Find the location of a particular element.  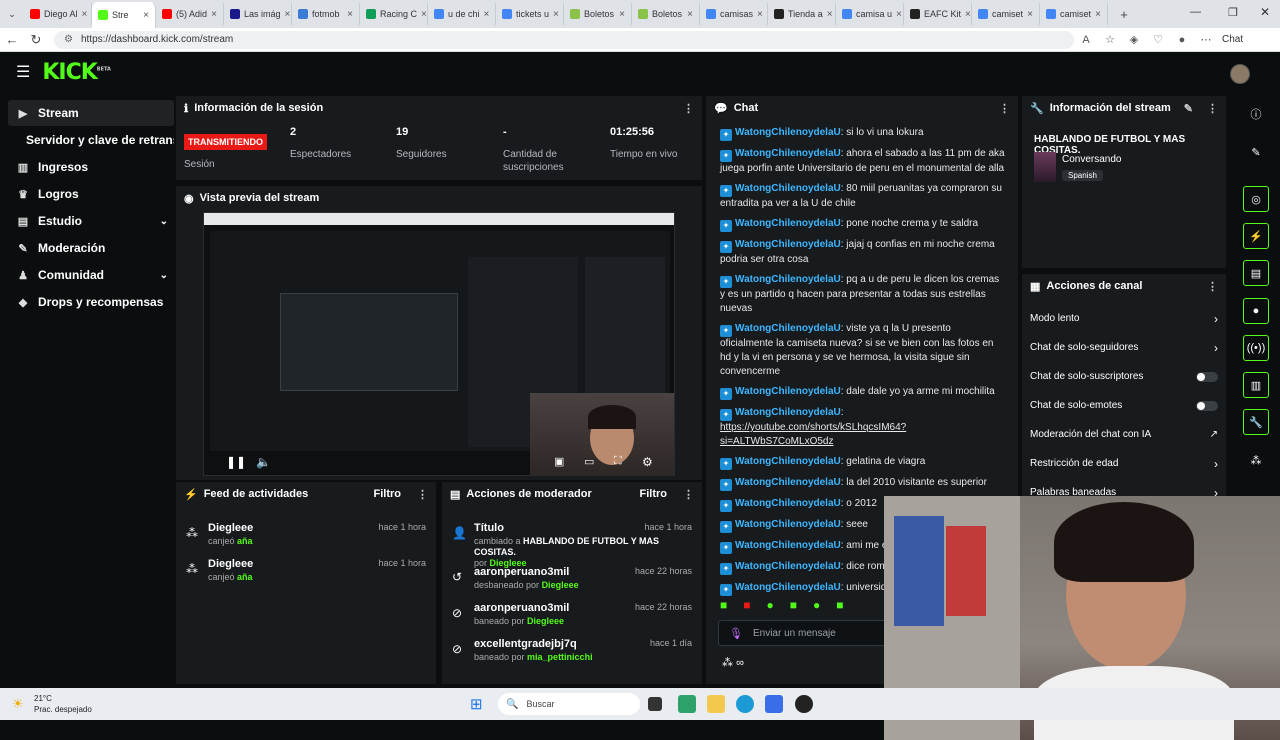

mod-target: Título is located at coordinates (489, 528).